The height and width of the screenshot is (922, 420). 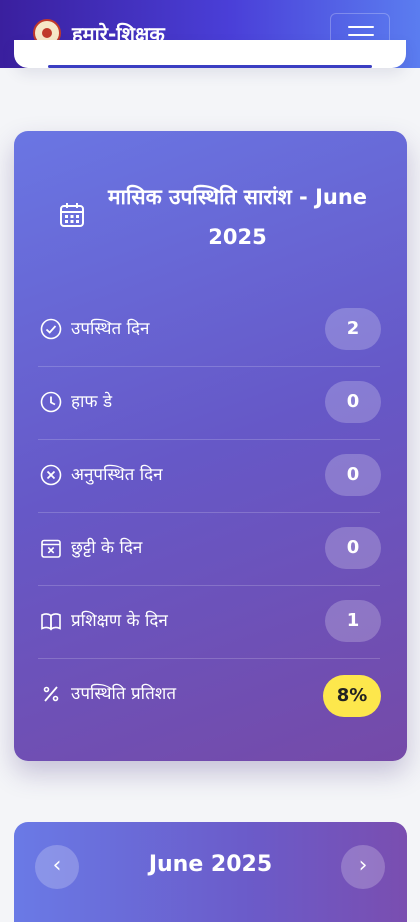 What do you see at coordinates (209, 476) in the screenshot?
I see `stat-row-absent: अनुपस्थित दिन 0` at bounding box center [209, 476].